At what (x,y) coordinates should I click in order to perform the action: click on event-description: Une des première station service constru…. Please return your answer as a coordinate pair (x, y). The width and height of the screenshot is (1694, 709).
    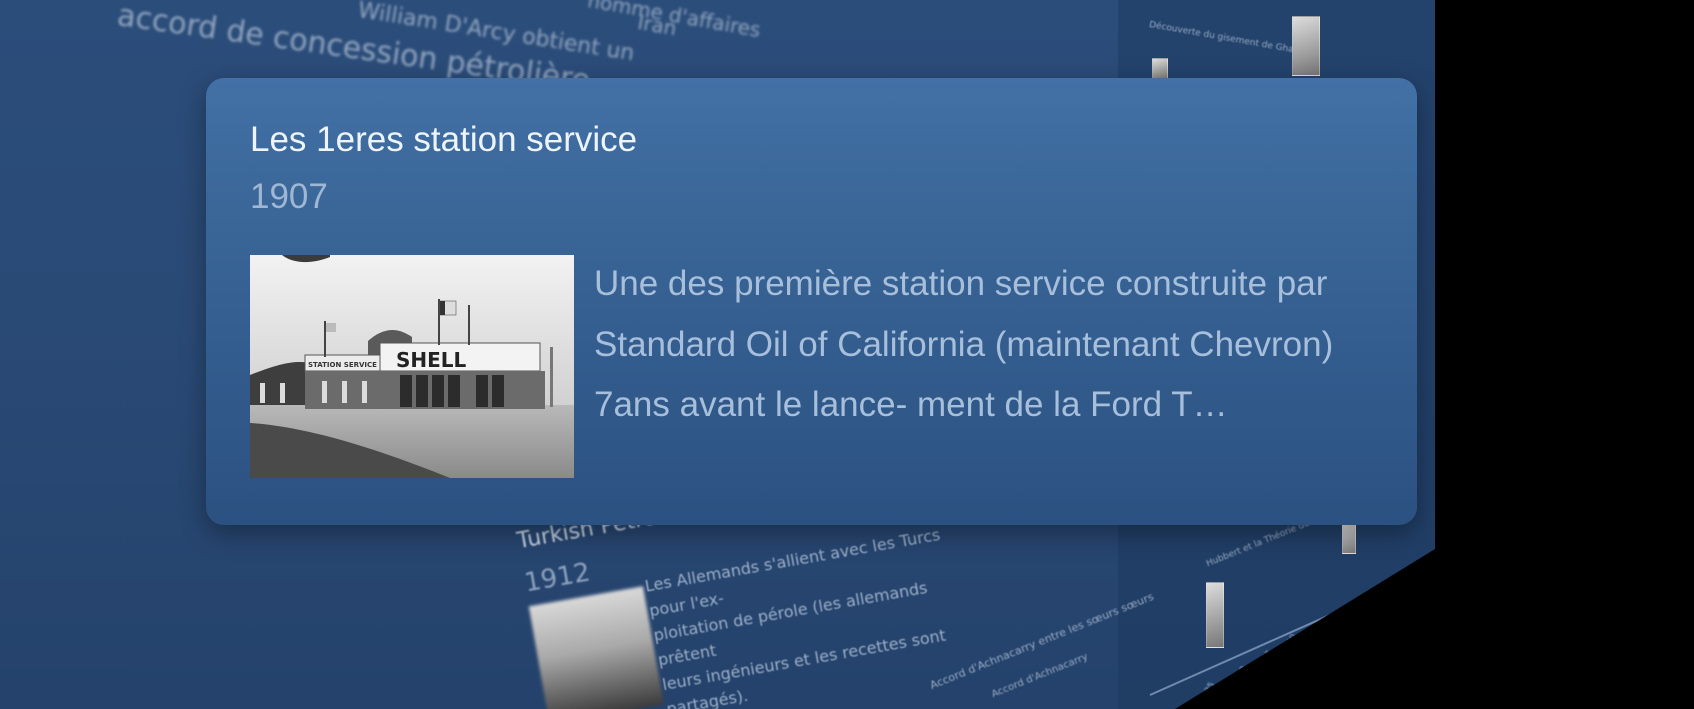
    Looking at the image, I should click on (964, 344).